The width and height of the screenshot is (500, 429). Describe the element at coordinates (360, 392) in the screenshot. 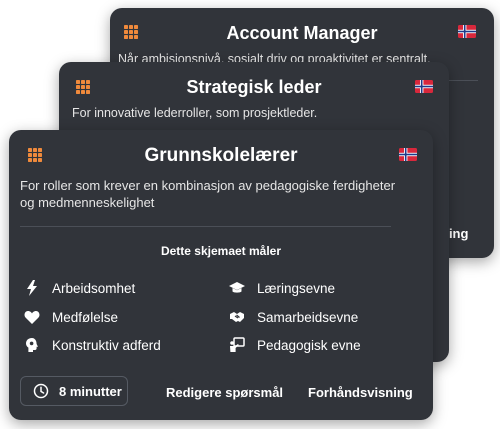

I see `preview-button: Forhåndsvisning` at that location.